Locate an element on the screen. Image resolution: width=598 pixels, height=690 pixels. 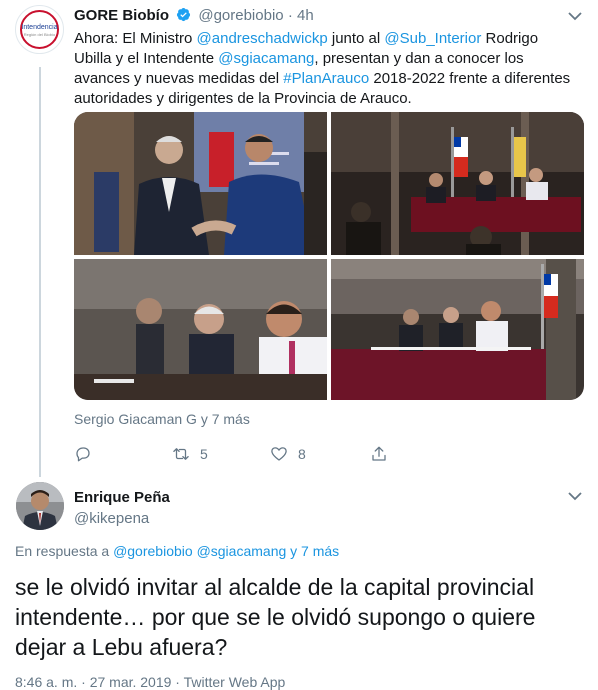
author-handle: @gorebiobio is located at coordinates (240, 15).